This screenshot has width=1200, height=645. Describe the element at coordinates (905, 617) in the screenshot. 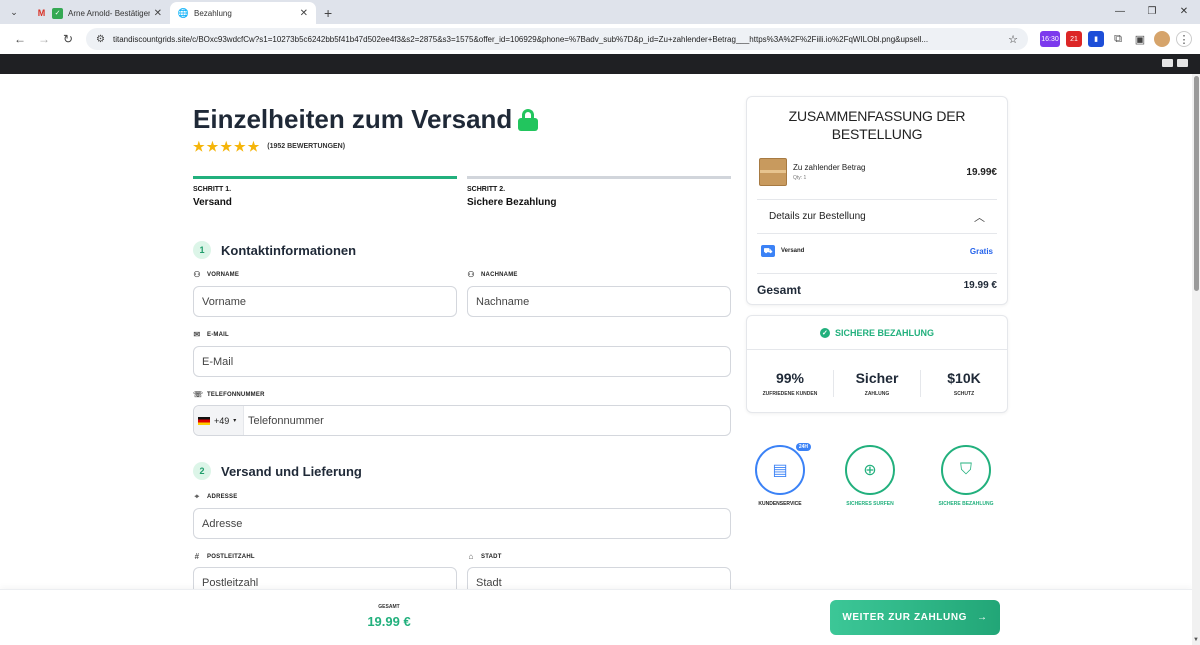

I see `cta-label: WEITER ZUR ZAHLUNG` at that location.